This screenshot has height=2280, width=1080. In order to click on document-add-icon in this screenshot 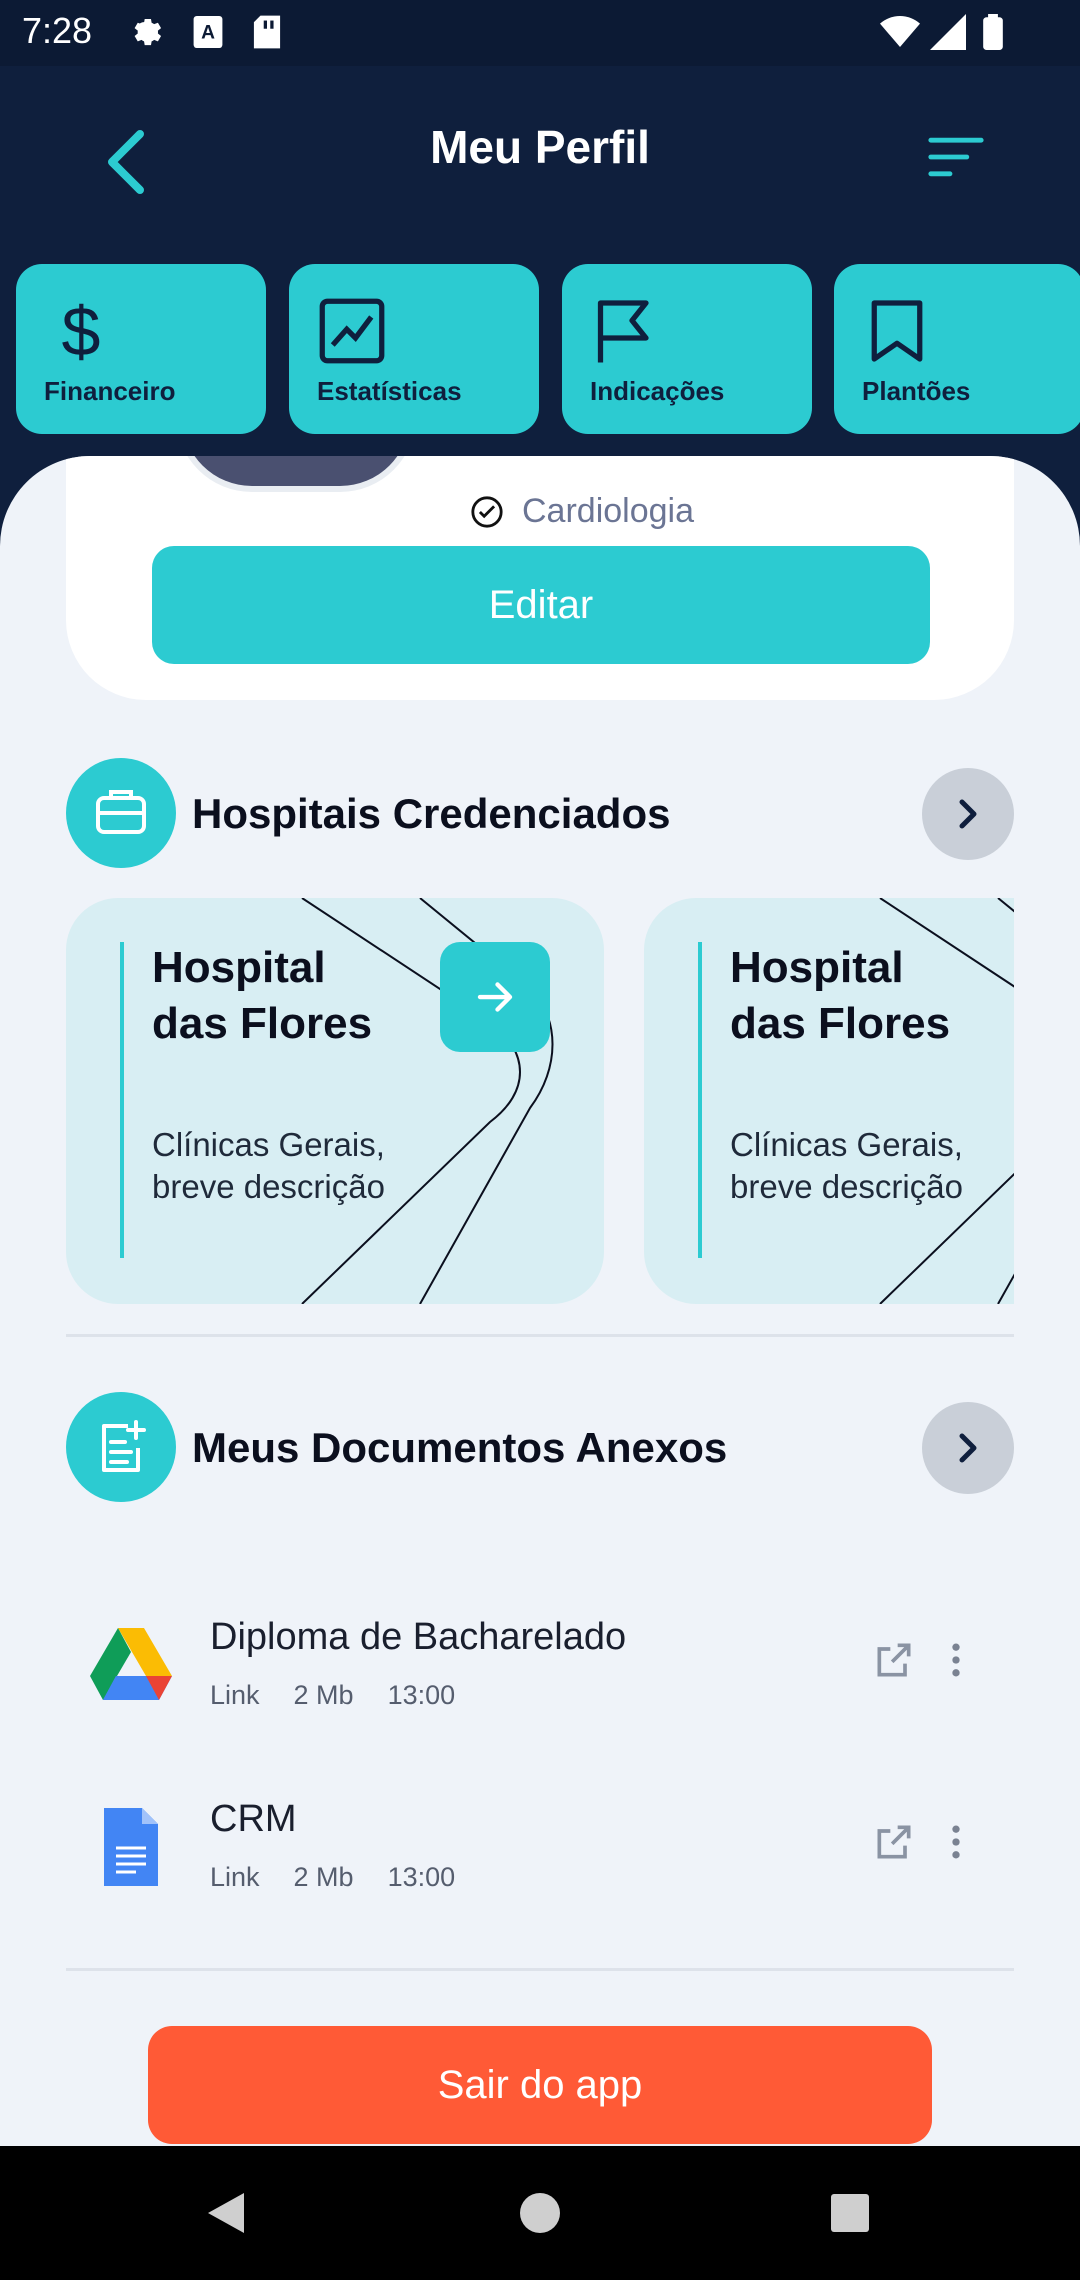, I will do `click(121, 1447)`.